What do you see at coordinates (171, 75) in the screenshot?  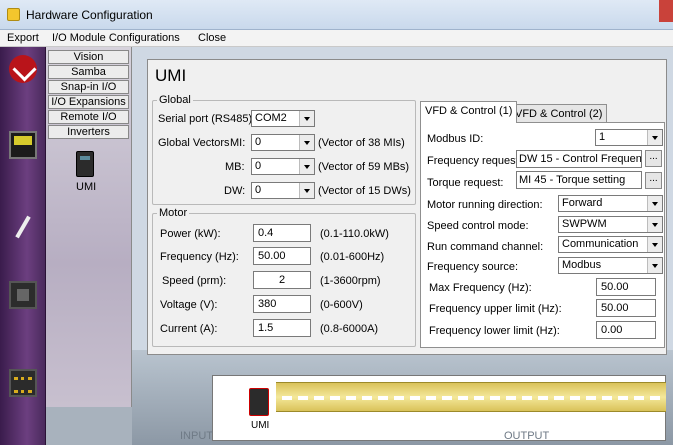 I see `dialog-title: UMI` at bounding box center [171, 75].